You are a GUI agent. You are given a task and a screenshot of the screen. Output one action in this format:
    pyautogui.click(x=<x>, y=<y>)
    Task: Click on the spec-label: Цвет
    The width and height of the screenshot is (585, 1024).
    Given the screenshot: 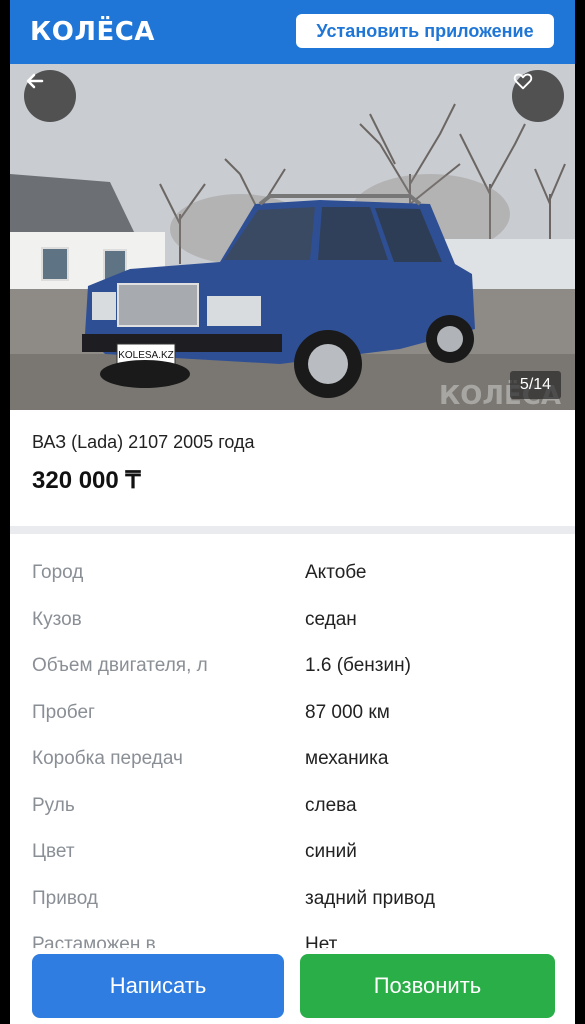 What is the action you would take?
    pyautogui.click(x=53, y=851)
    